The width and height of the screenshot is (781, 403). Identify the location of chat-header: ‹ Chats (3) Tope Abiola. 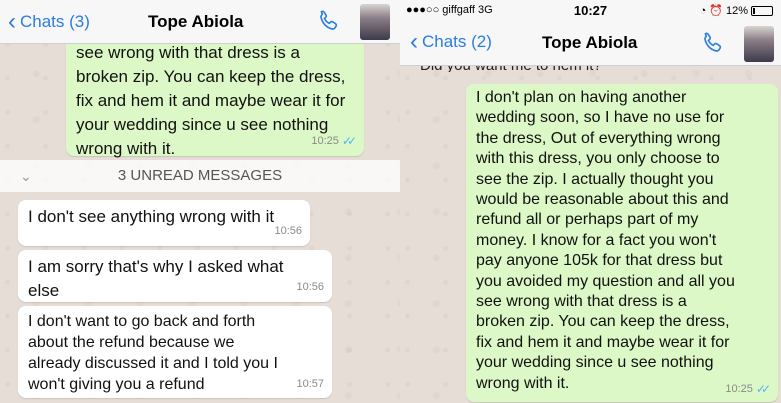
(200, 22).